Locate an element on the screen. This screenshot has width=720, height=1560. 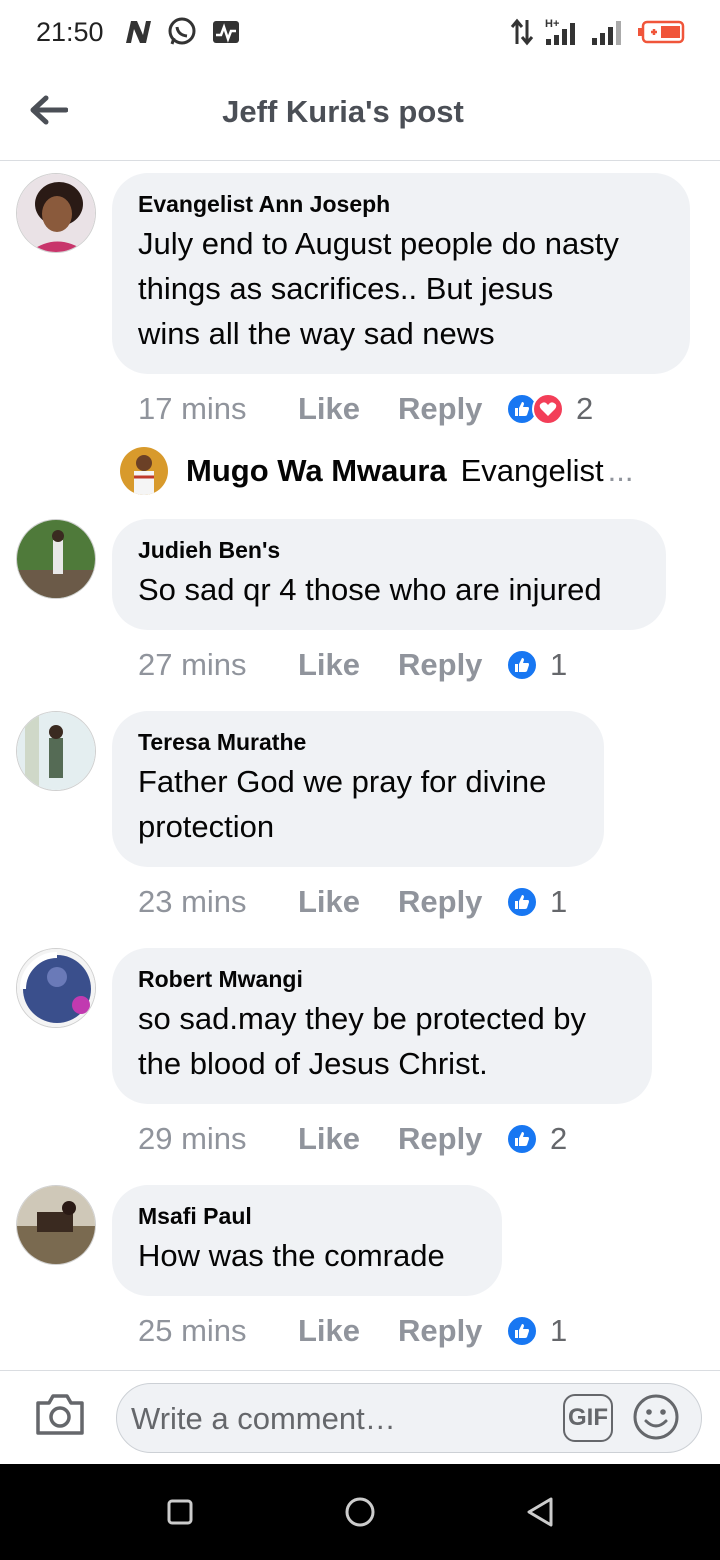
comment-meta: 23 mins Like Reply 1 is located at coordinates (352, 902).